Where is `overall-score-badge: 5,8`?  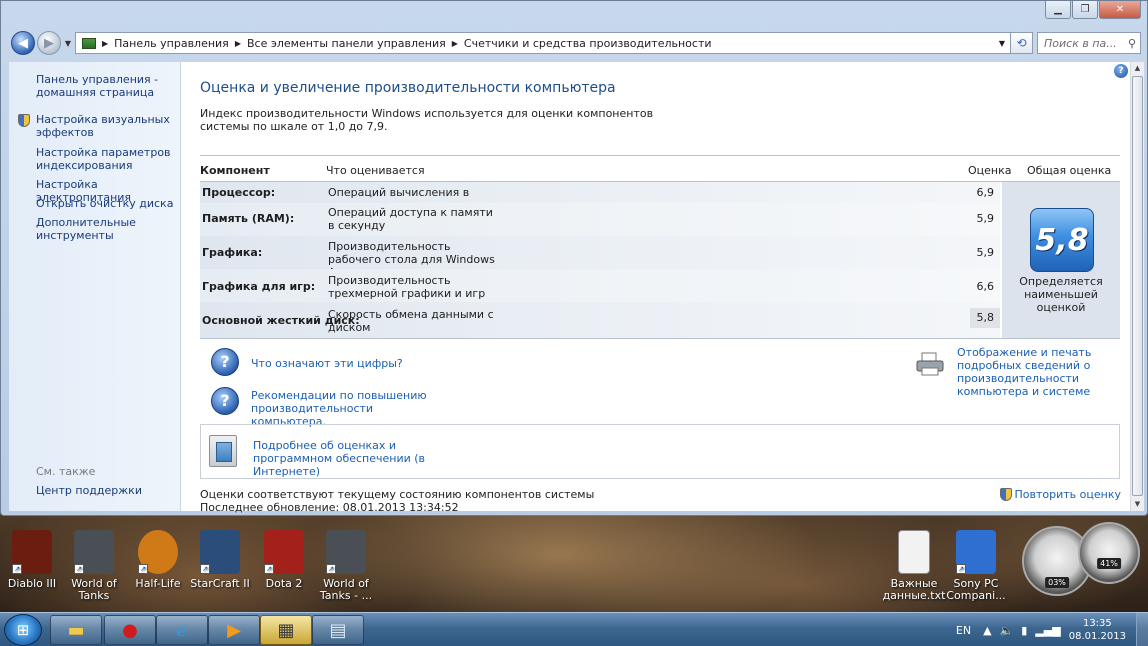 overall-score-badge: 5,8 is located at coordinates (1062, 240).